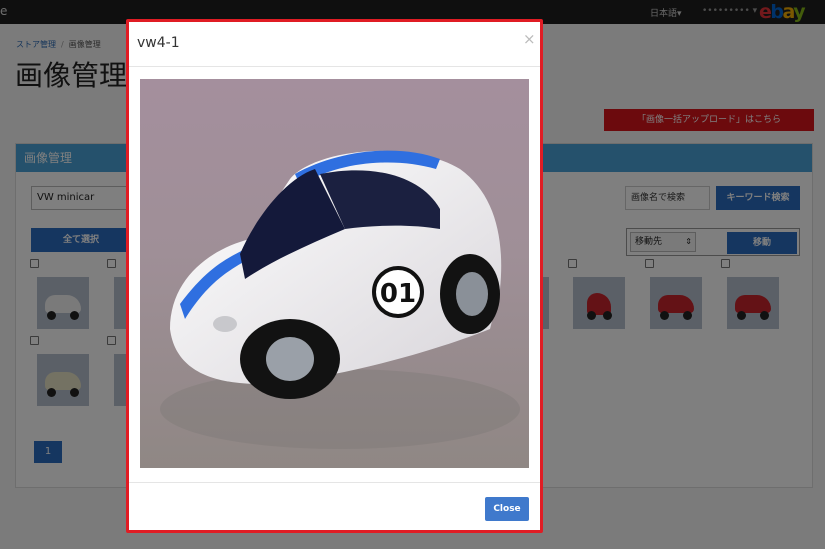 The height and width of the screenshot is (549, 825). Describe the element at coordinates (529, 39) in the screenshot. I see `close-icon: ×` at that location.